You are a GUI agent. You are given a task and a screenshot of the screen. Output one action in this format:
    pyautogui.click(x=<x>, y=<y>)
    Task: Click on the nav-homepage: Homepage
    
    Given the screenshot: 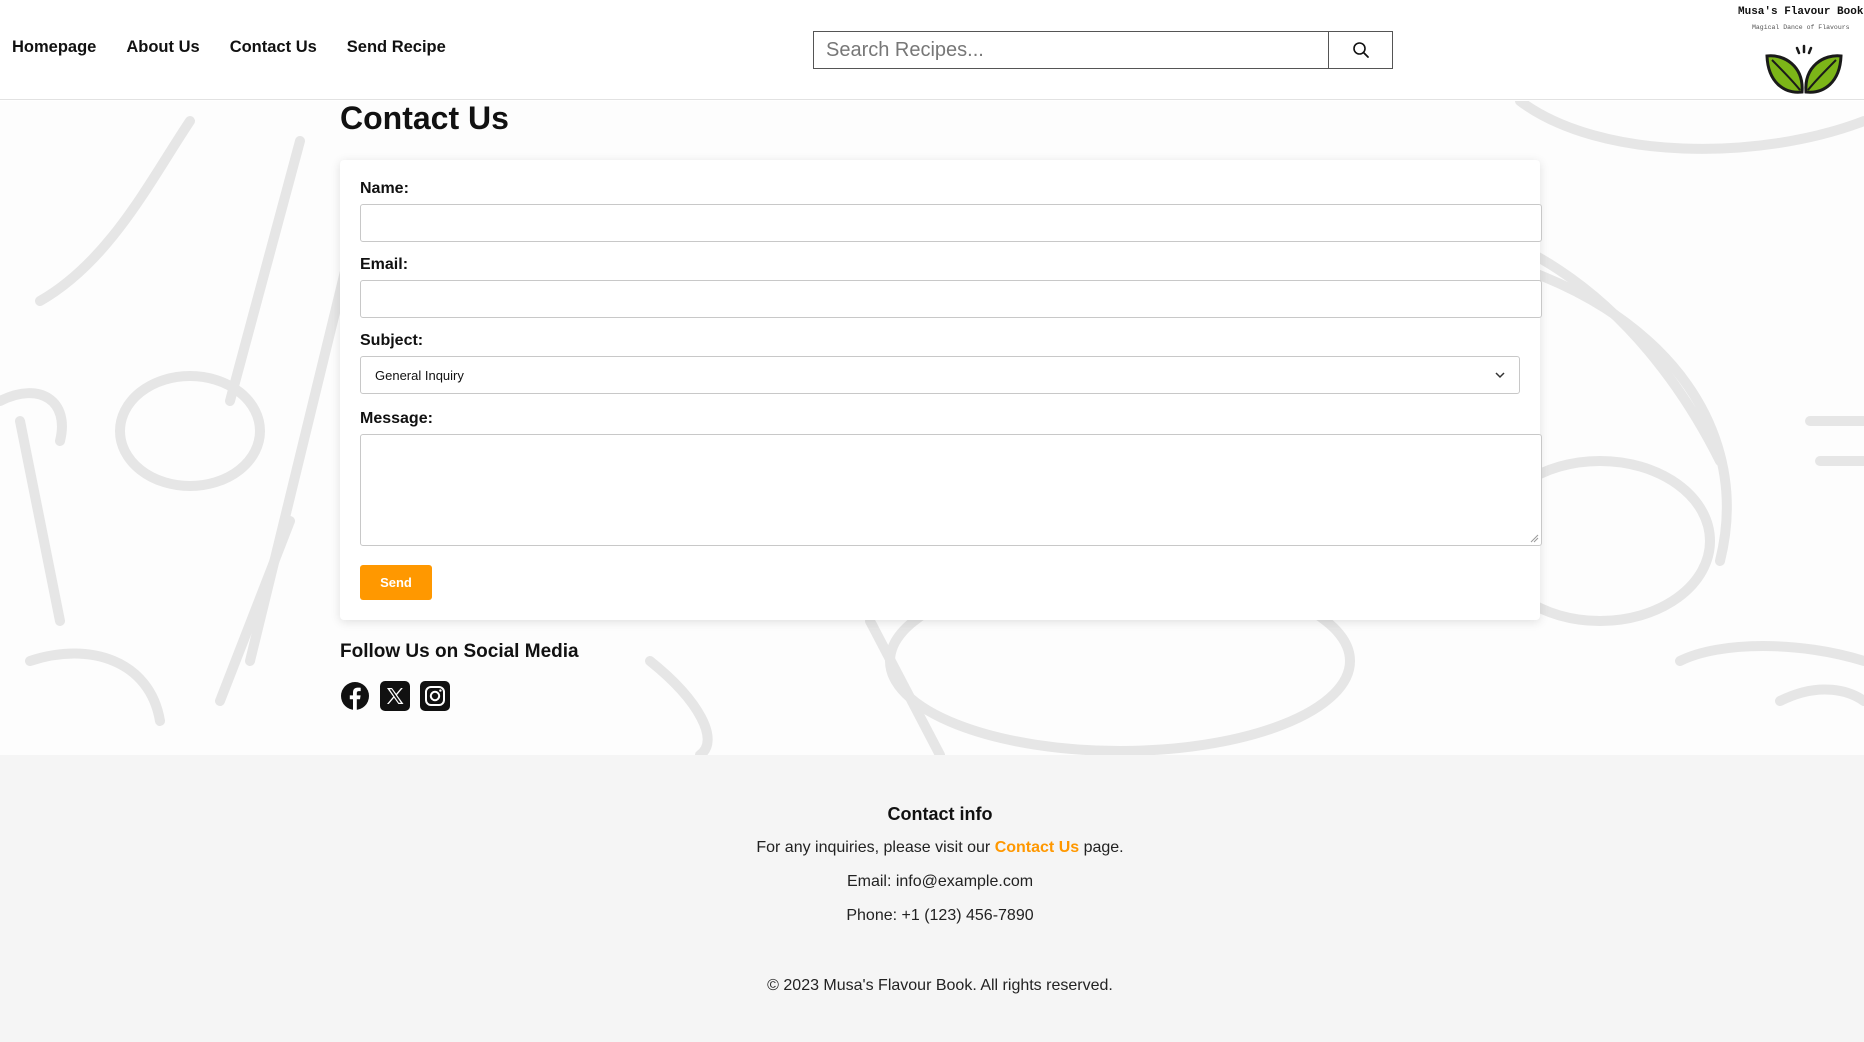 What is the action you would take?
    pyautogui.click(x=54, y=47)
    